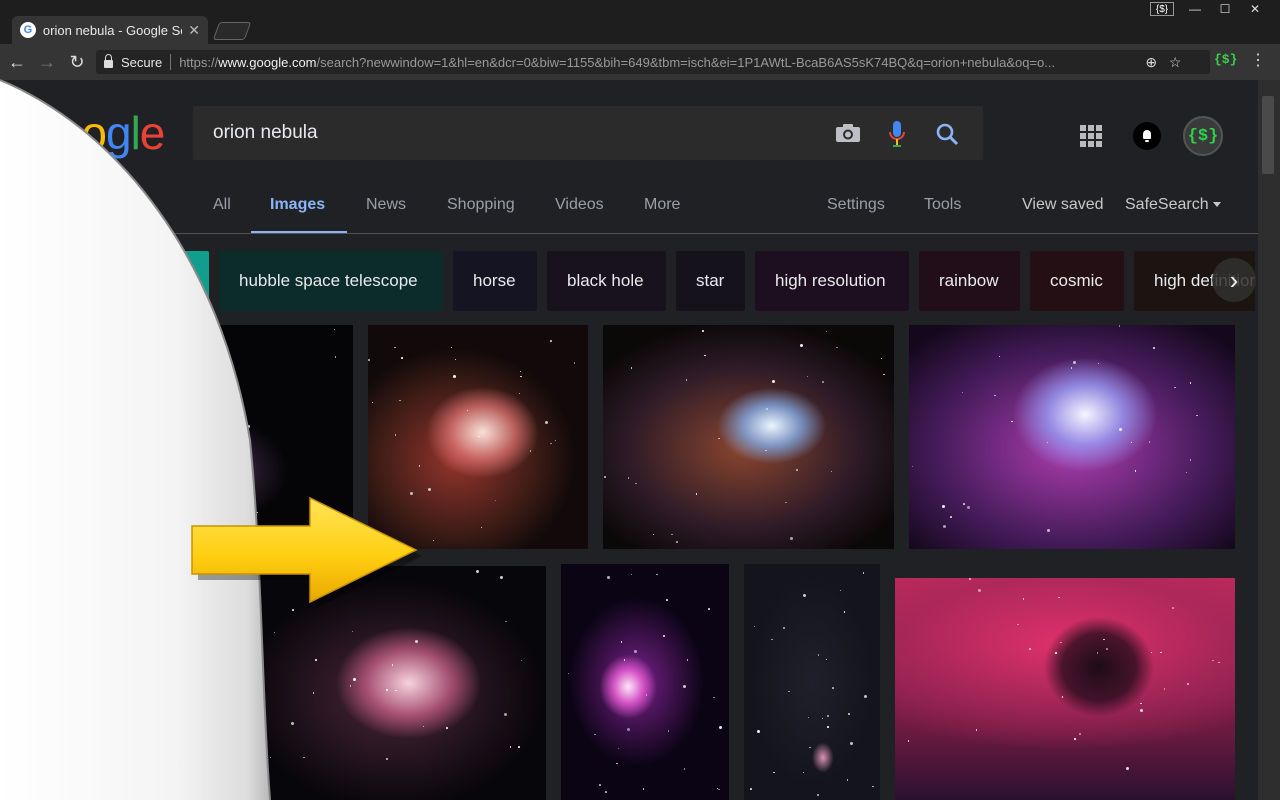 Image resolution: width=1280 pixels, height=800 pixels. Describe the element at coordinates (579, 205) in the screenshot. I see `tab-videos: Videos` at that location.